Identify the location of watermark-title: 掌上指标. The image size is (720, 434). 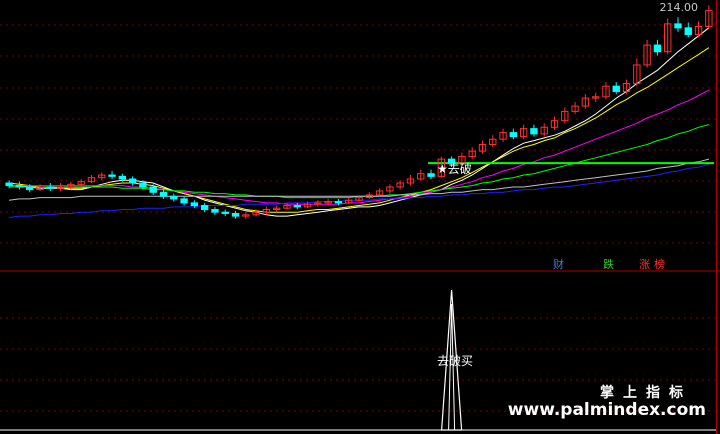
(646, 393).